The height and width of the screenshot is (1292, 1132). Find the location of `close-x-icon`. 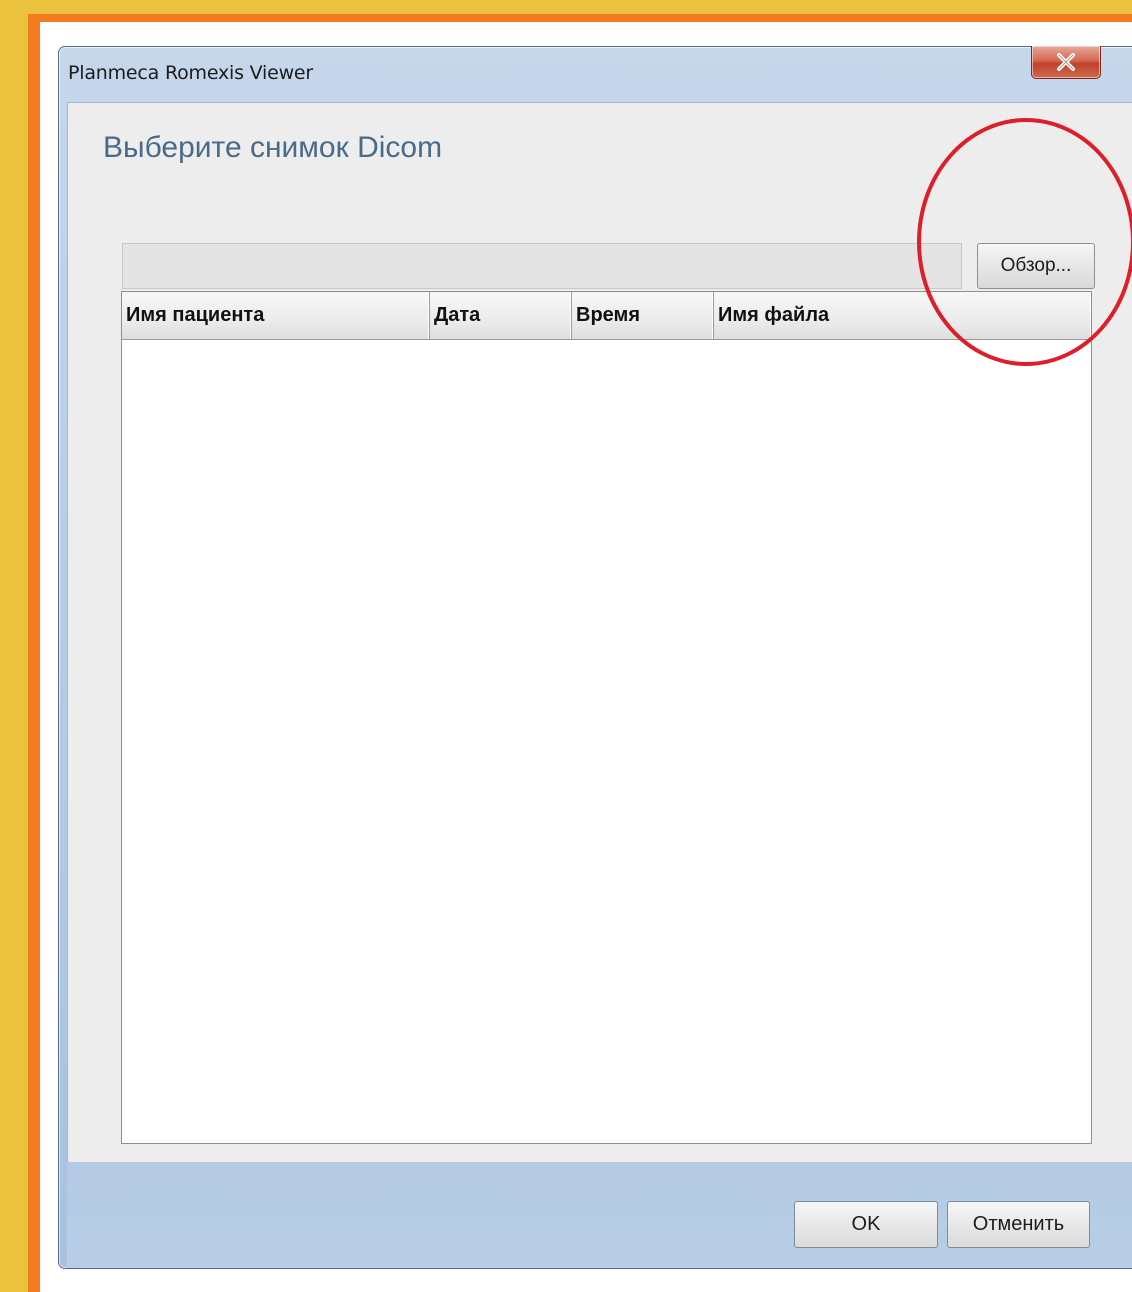

close-x-icon is located at coordinates (1066, 62).